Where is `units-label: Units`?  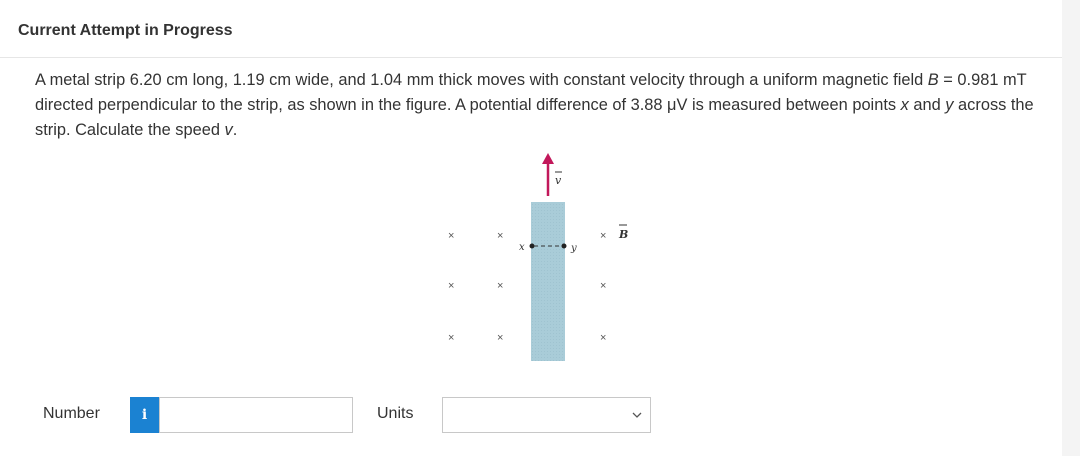
units-label: Units is located at coordinates (395, 413).